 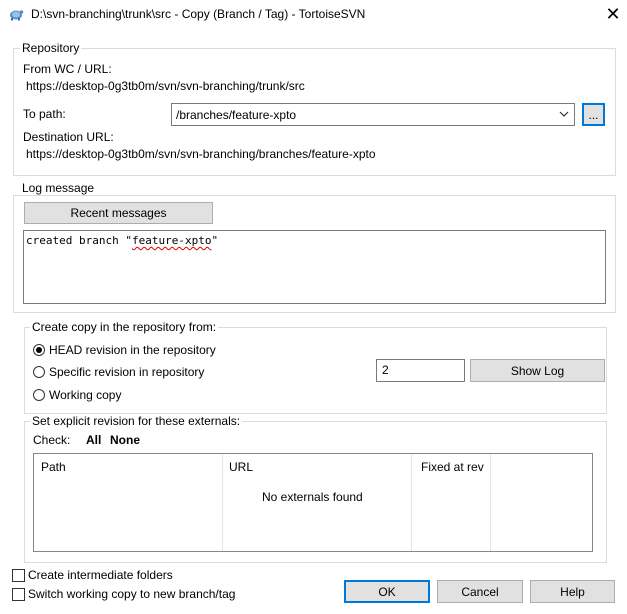 I want to click on close-icon: ✕, so click(x=613, y=14).